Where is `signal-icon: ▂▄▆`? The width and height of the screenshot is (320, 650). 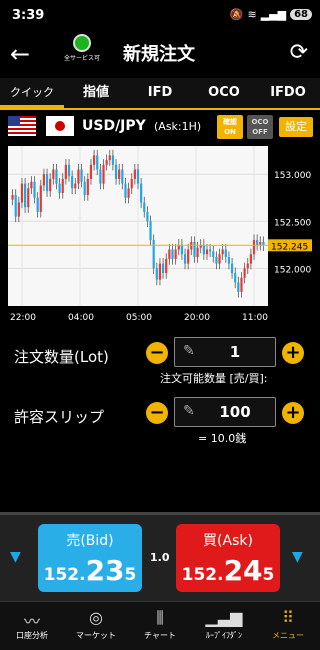
signal-icon: ▂▄▆ is located at coordinates (273, 14).